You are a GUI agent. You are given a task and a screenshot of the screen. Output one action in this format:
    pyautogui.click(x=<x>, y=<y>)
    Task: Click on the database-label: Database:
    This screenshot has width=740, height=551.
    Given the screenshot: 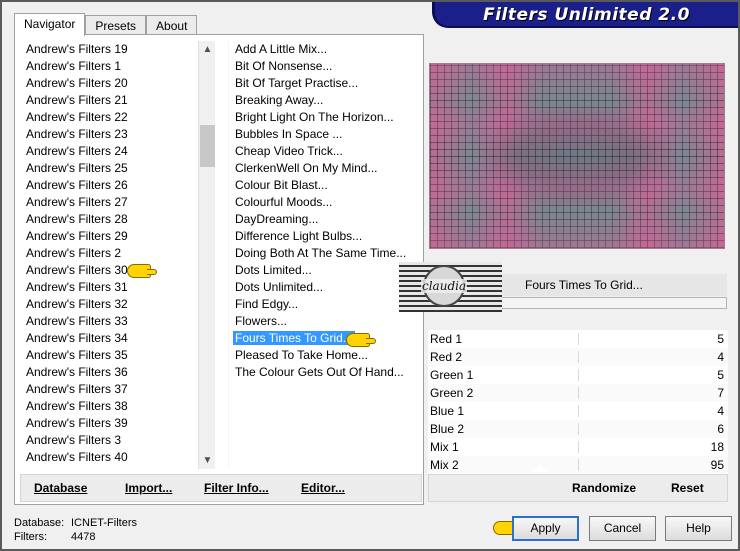 What is the action you would take?
    pyautogui.click(x=39, y=523)
    